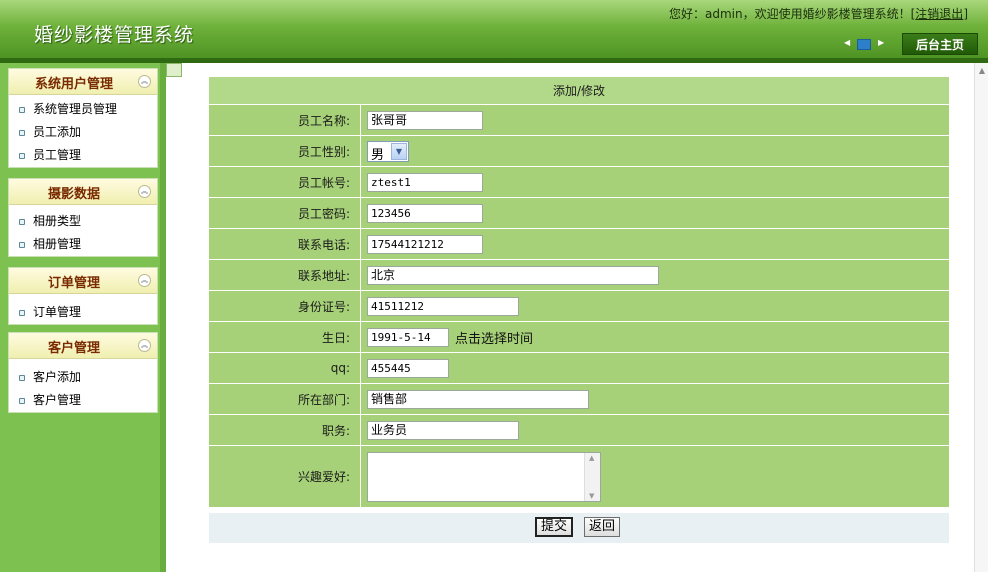  What do you see at coordinates (579, 306) in the screenshot?
I see `form-row: 身份证号: 41511212` at bounding box center [579, 306].